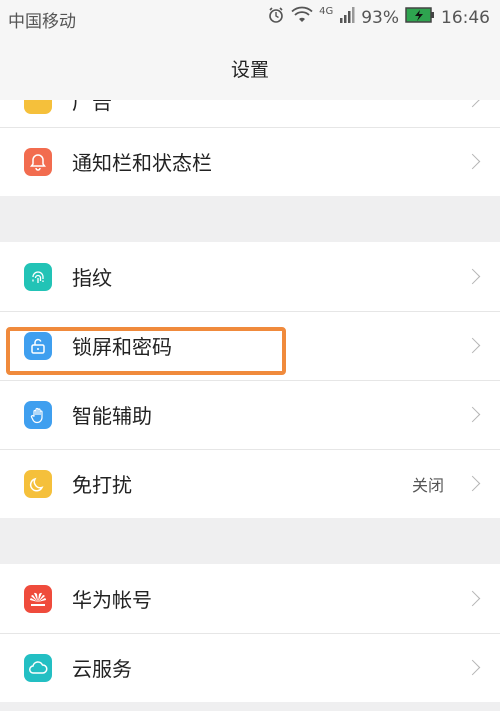 The width and height of the screenshot is (500, 711). What do you see at coordinates (102, 485) in the screenshot?
I see `settings-item-label: 免打扰` at bounding box center [102, 485].